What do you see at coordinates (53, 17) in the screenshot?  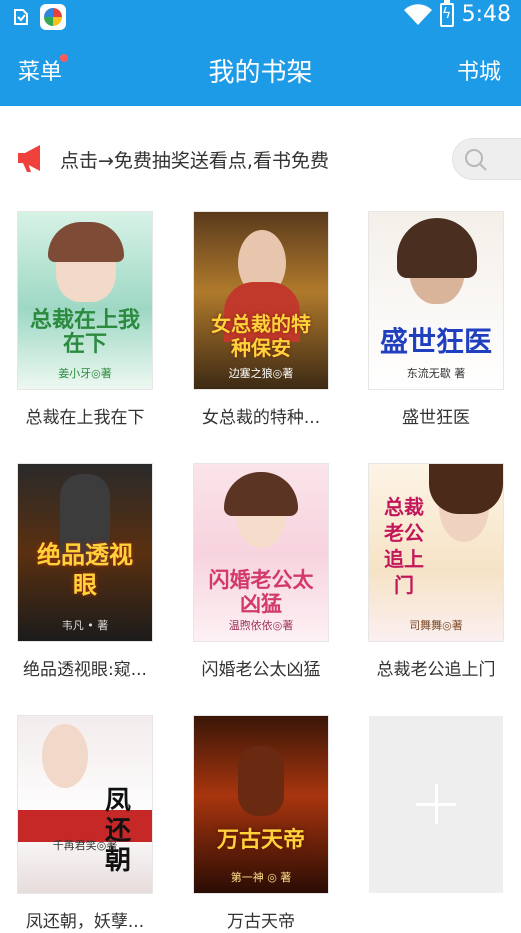 I see `app-icon` at bounding box center [53, 17].